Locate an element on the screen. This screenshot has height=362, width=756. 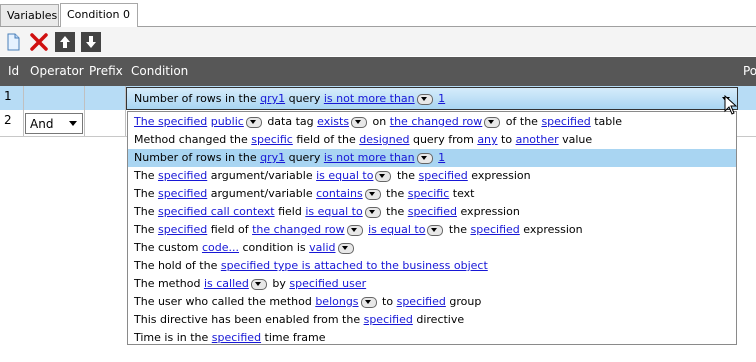
move-down-button is located at coordinates (91, 42).